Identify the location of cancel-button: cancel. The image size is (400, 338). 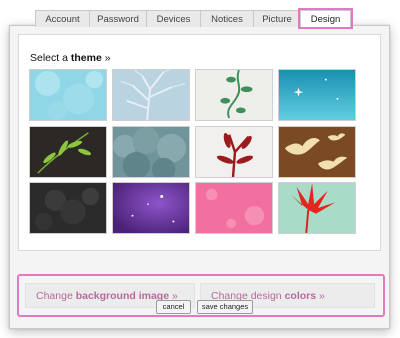
(173, 307).